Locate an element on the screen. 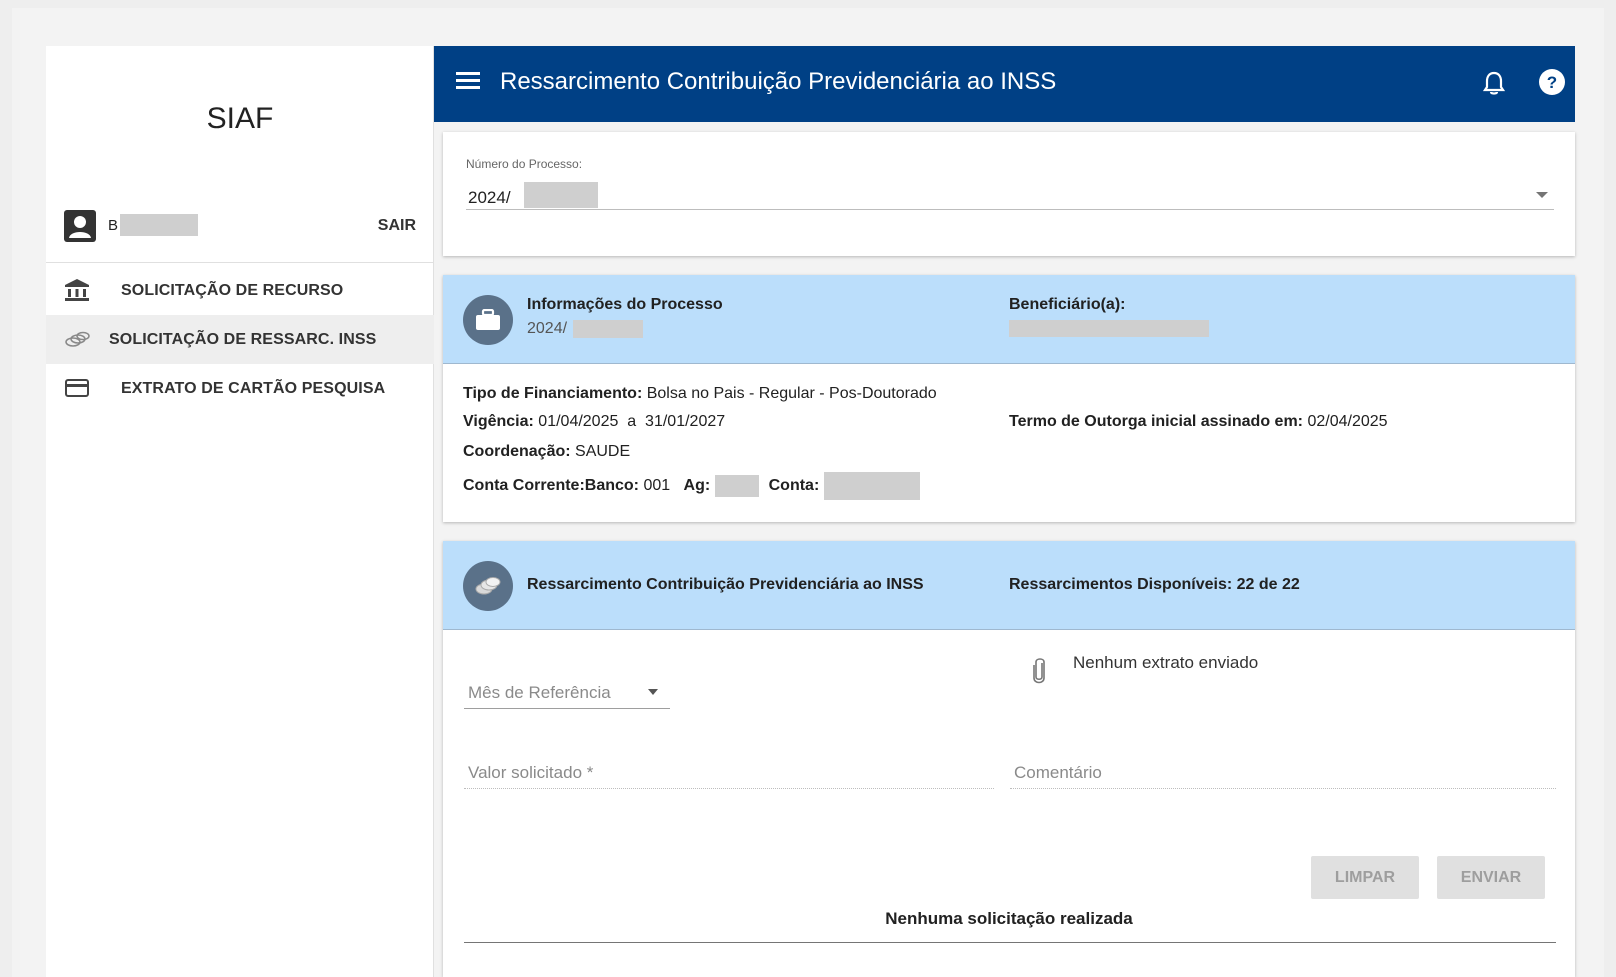  validity-value: 01/04/2025 a 31/01/2027 is located at coordinates (632, 421).